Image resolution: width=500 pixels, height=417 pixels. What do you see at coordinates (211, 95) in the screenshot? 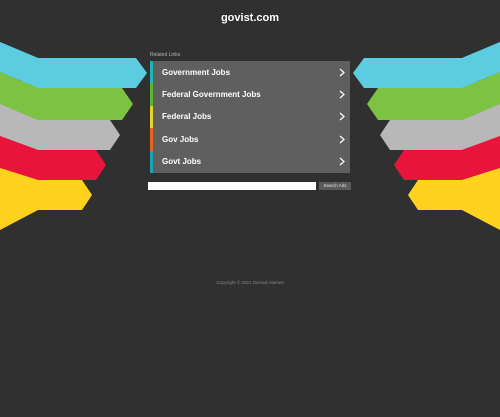
I see `related-link-label: Federal Government Jobs` at bounding box center [211, 95].